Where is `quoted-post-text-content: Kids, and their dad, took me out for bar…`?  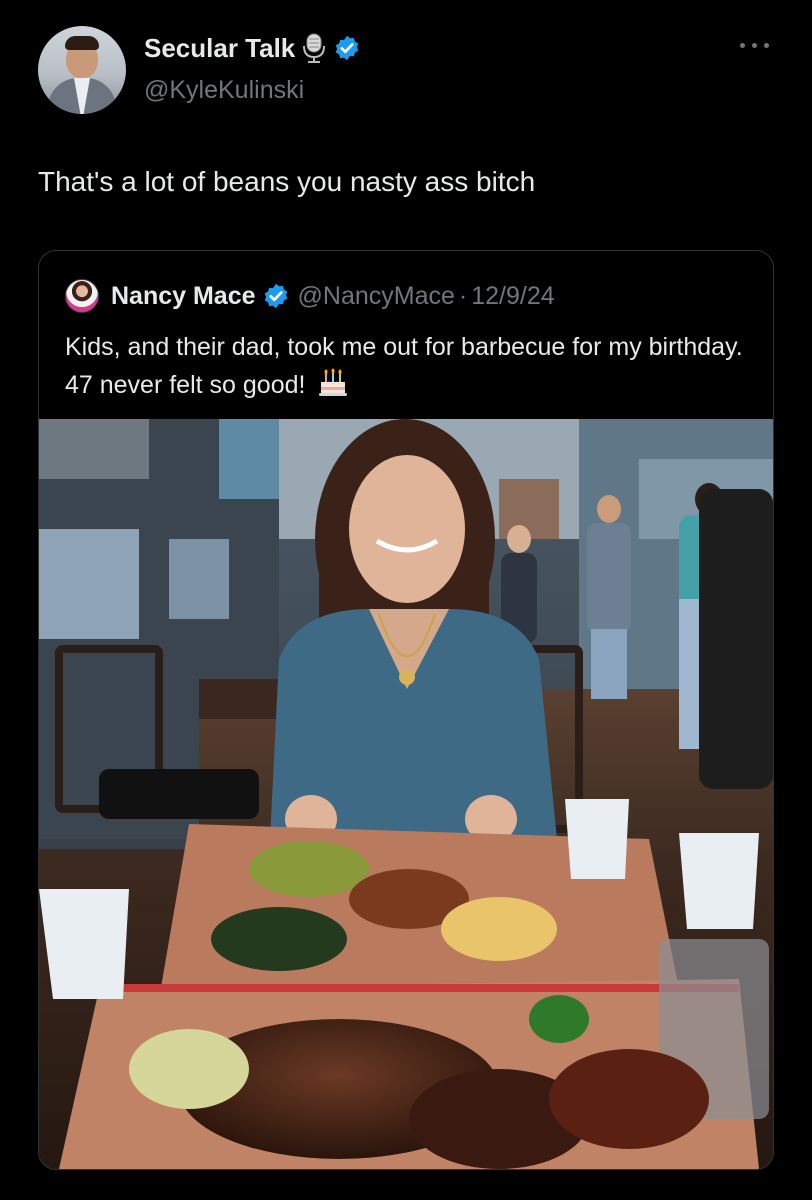
quoted-post-text-content: Kids, and their dad, took me out for bar… is located at coordinates (404, 366).